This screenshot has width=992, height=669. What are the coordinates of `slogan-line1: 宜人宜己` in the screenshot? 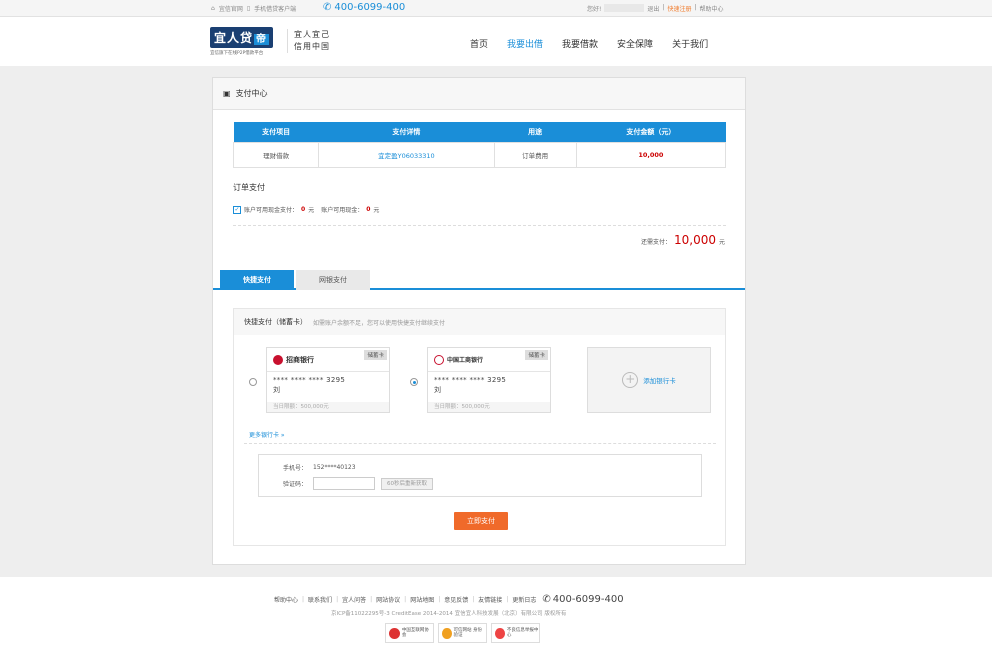 It's located at (312, 34).